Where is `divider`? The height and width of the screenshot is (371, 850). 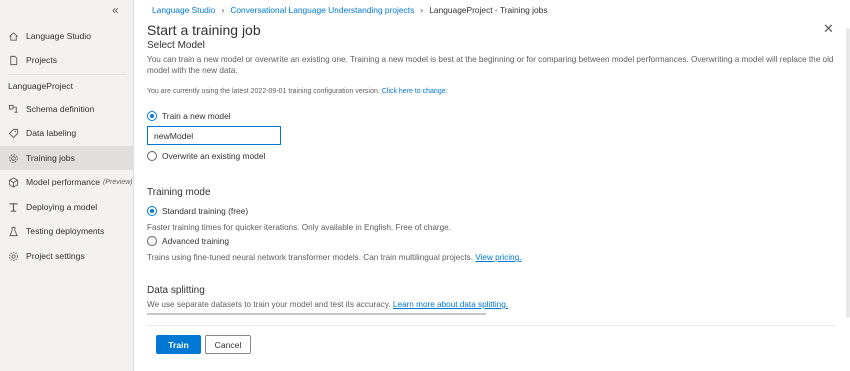
divider is located at coordinates (67, 74).